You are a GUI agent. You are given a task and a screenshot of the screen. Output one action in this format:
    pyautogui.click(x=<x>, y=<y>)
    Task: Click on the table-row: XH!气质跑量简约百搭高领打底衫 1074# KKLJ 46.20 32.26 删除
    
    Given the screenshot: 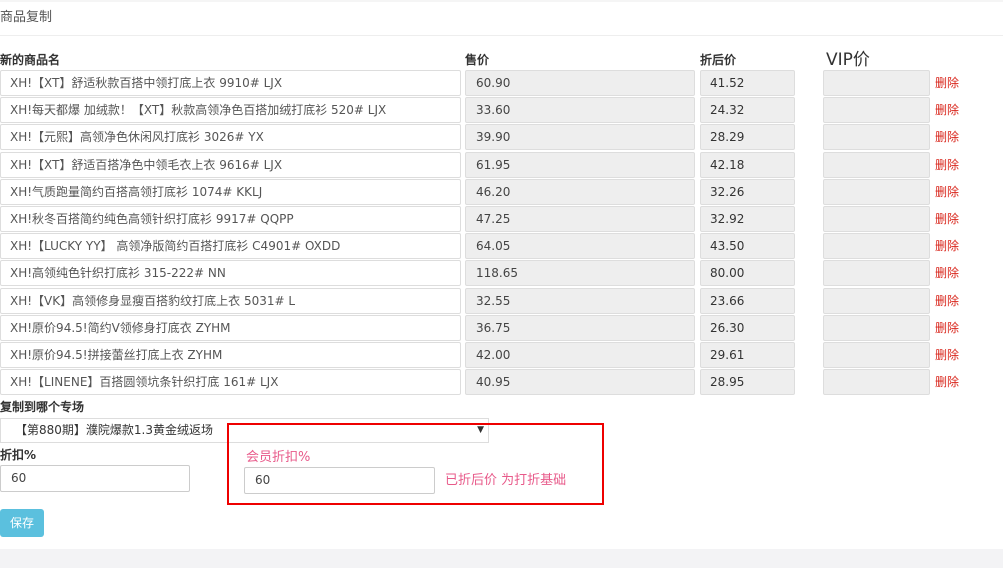 What is the action you would take?
    pyautogui.click(x=501, y=192)
    